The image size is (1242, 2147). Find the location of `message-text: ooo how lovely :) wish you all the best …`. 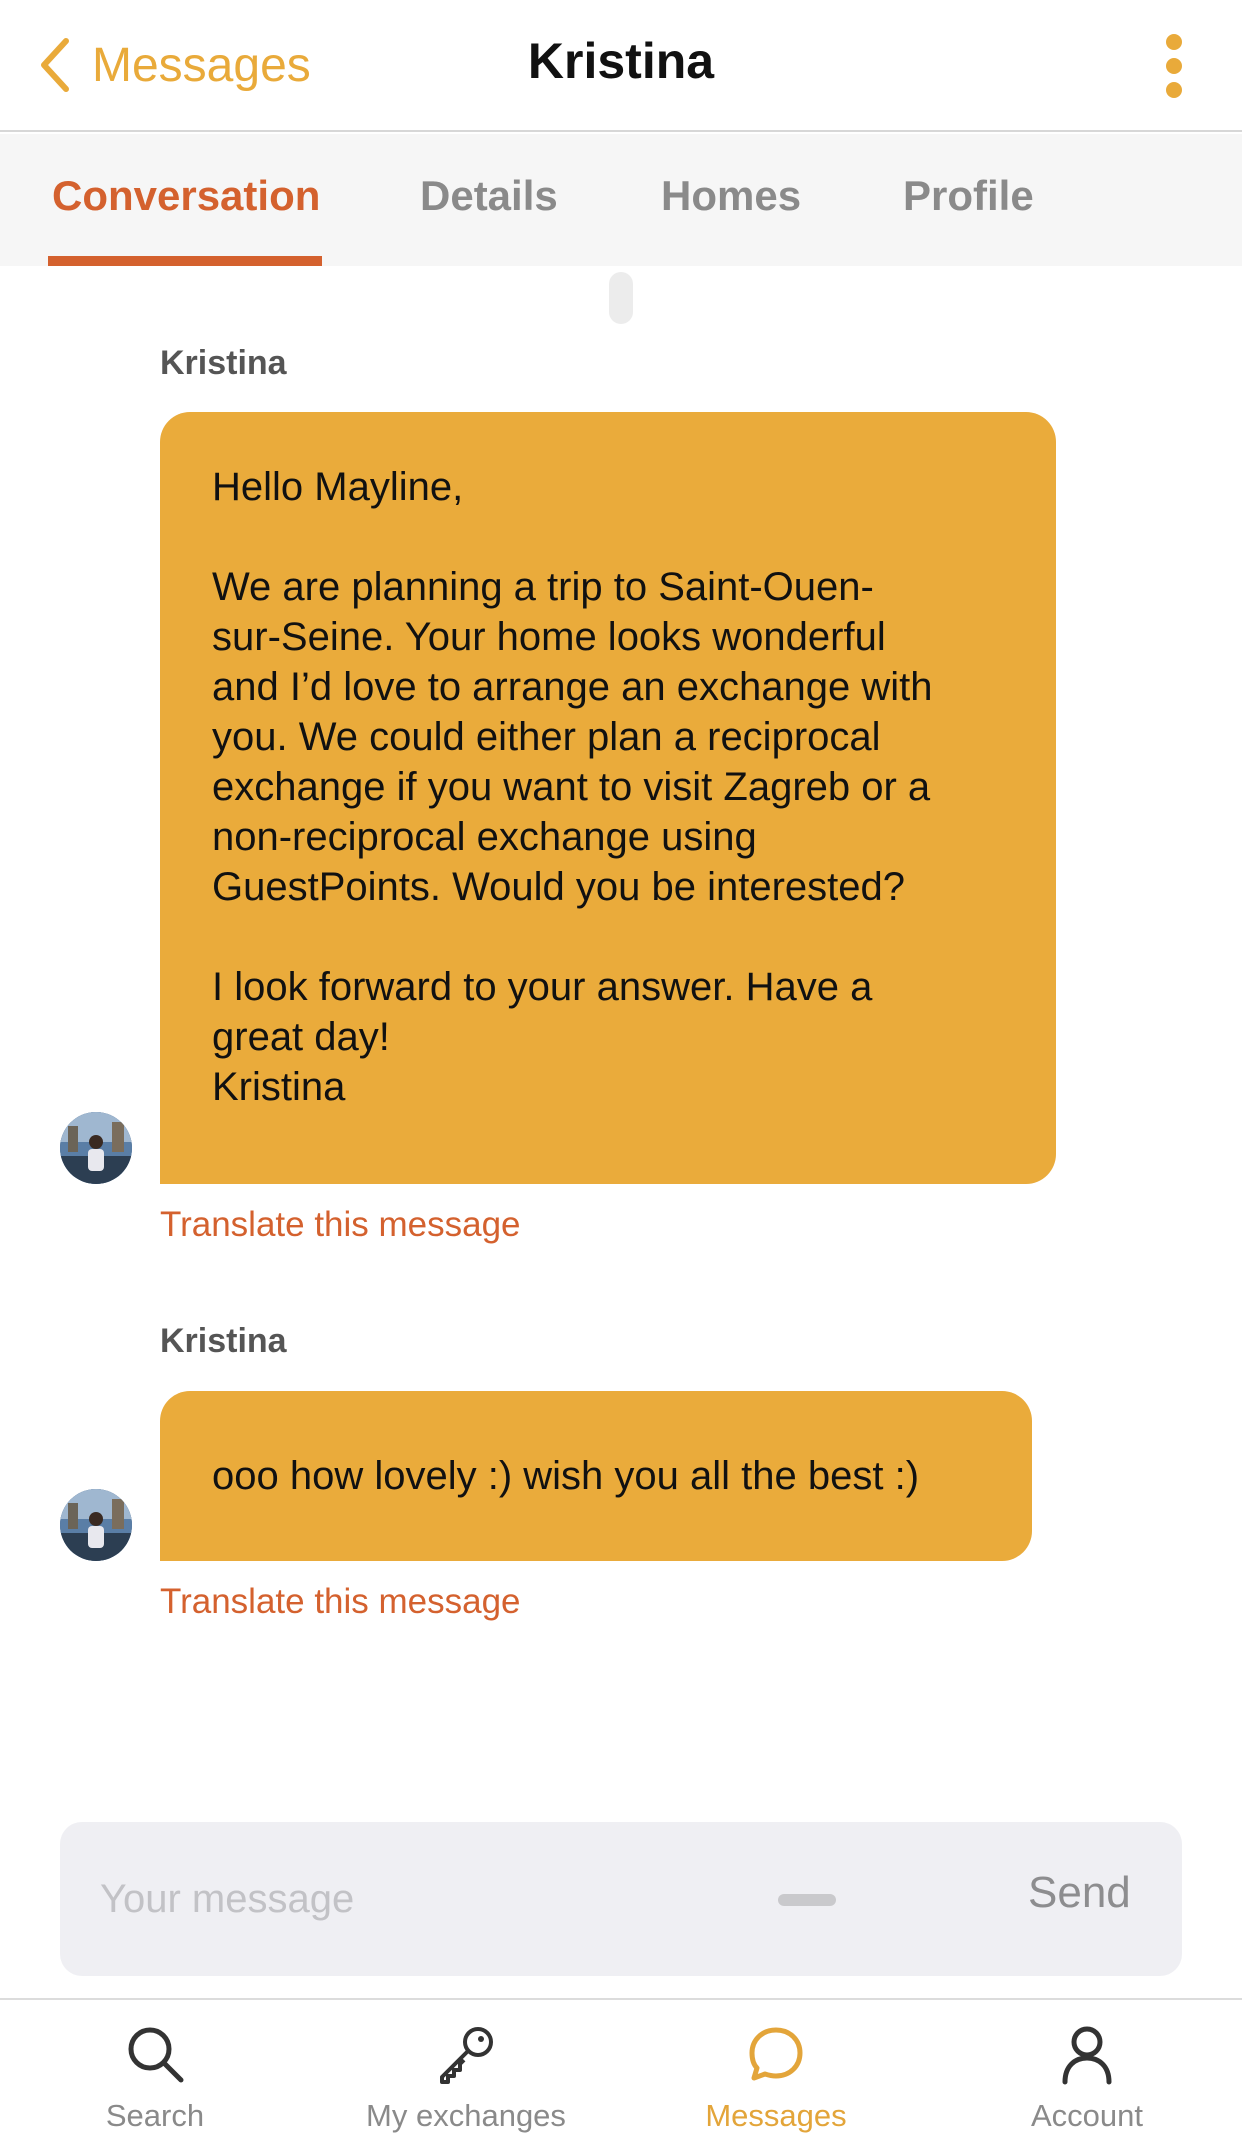

message-text: ooo how lovely :) wish you all the best … is located at coordinates (566, 1476).